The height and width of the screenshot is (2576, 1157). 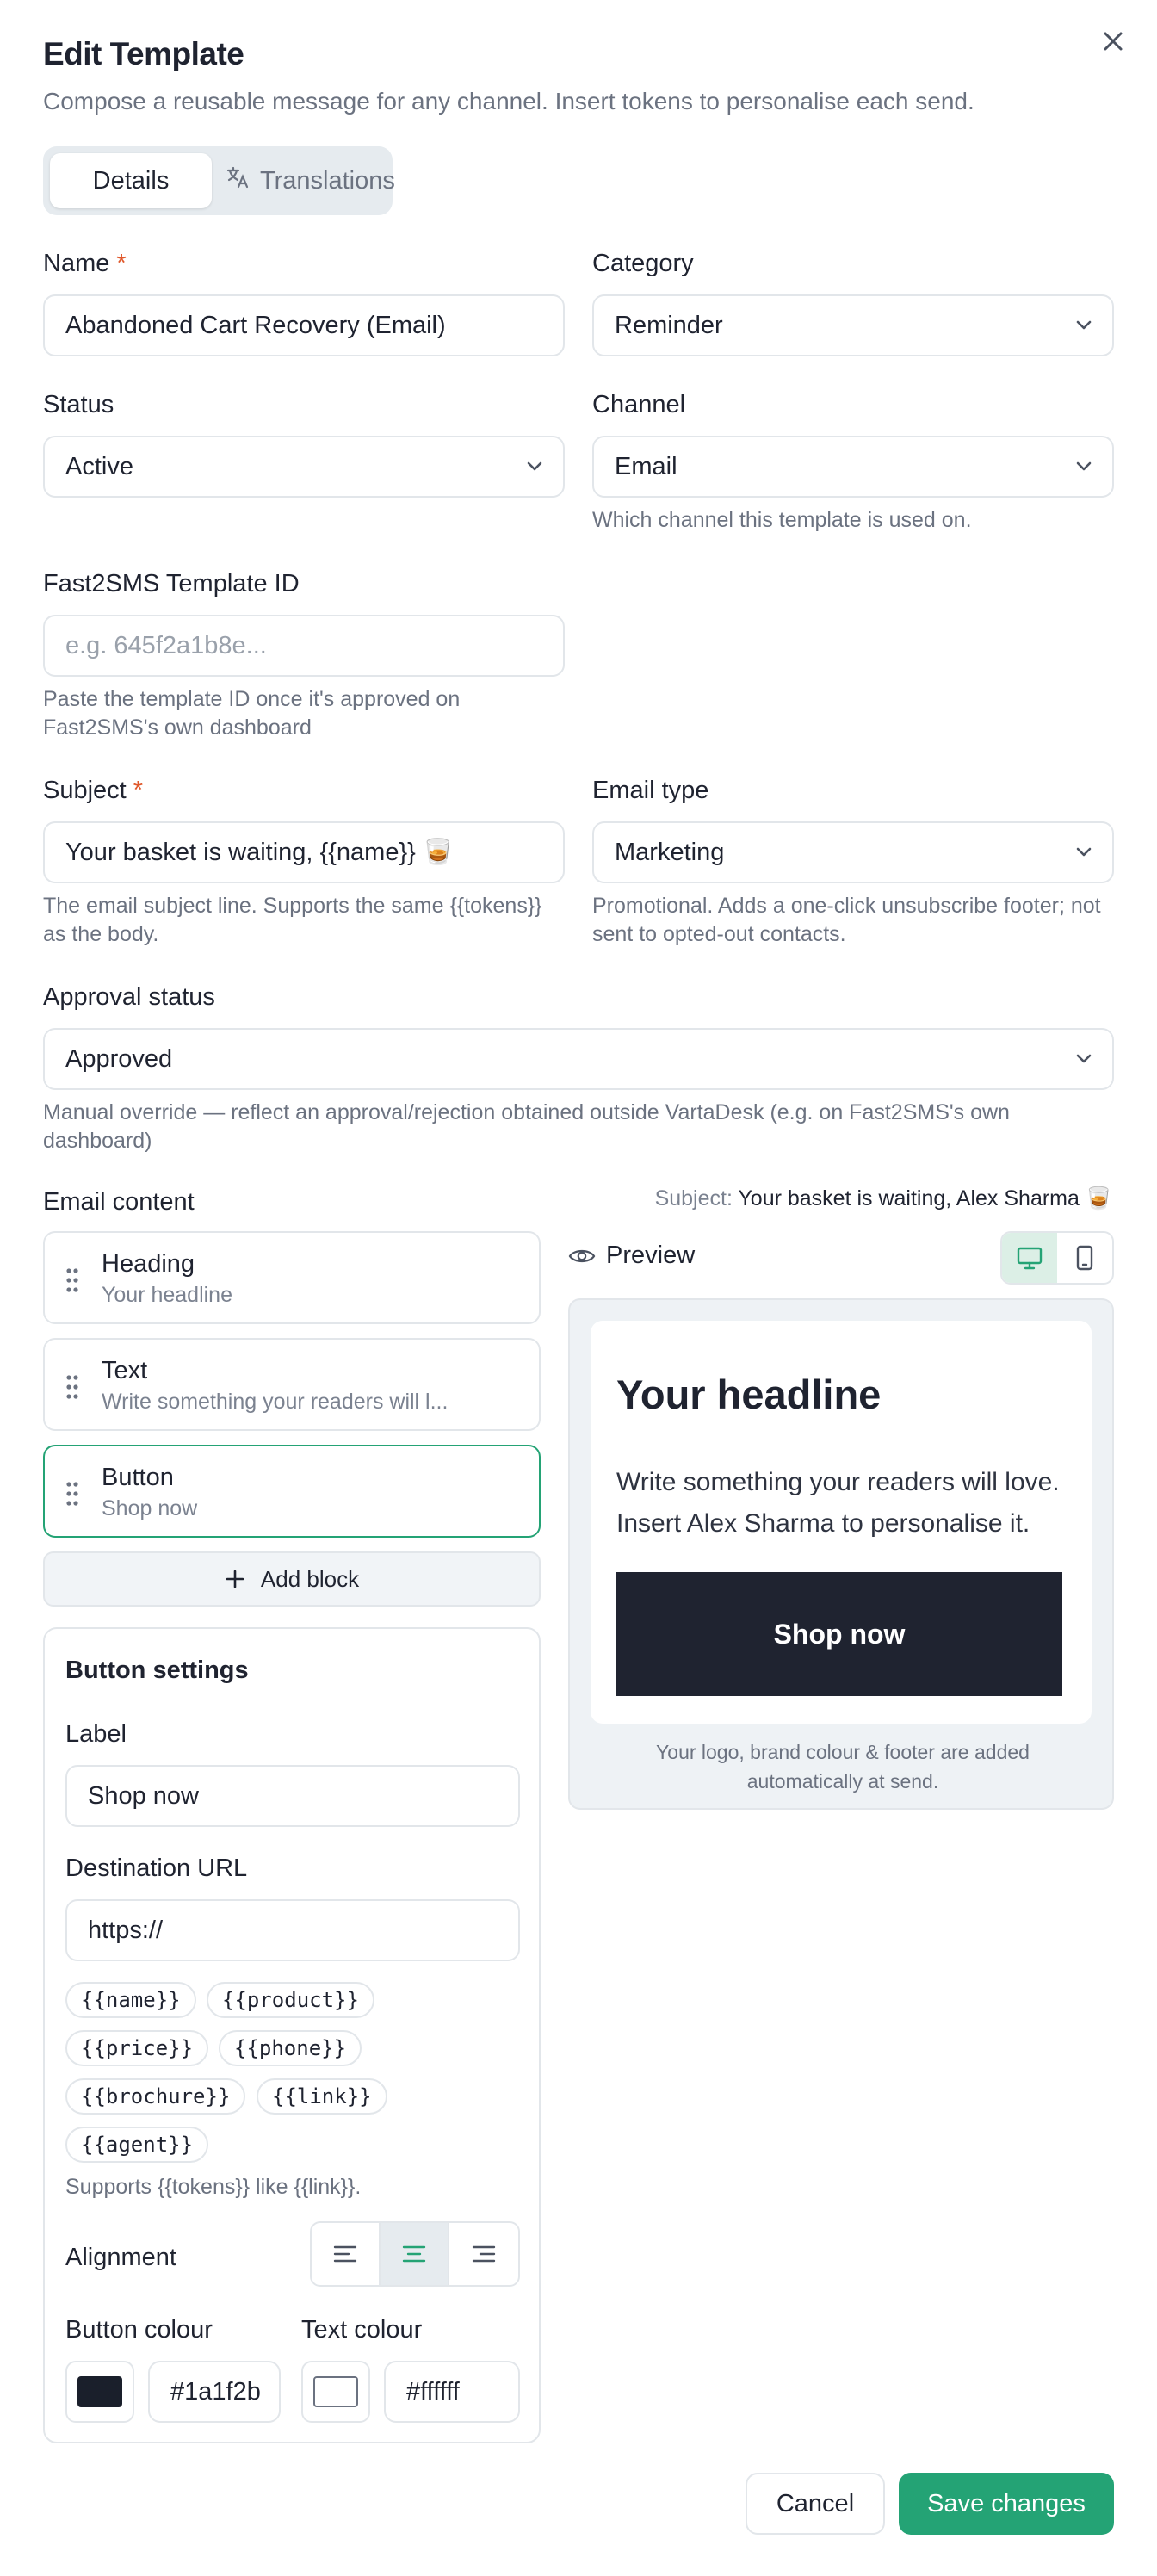 I want to click on subject-label: Subject *, so click(x=94, y=791).